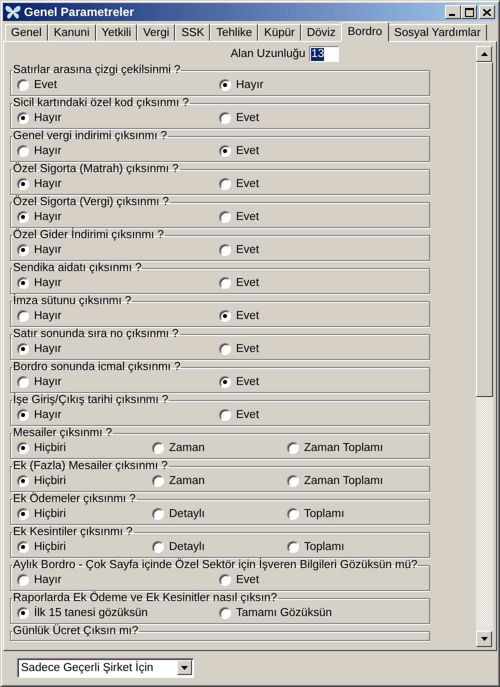  Describe the element at coordinates (215, 565) in the screenshot. I see `group-title: Aylık Bordro - Çok Sayfa içinde Özel Sektör için İşveren Bilgileri Gözüksün mü?` at that location.